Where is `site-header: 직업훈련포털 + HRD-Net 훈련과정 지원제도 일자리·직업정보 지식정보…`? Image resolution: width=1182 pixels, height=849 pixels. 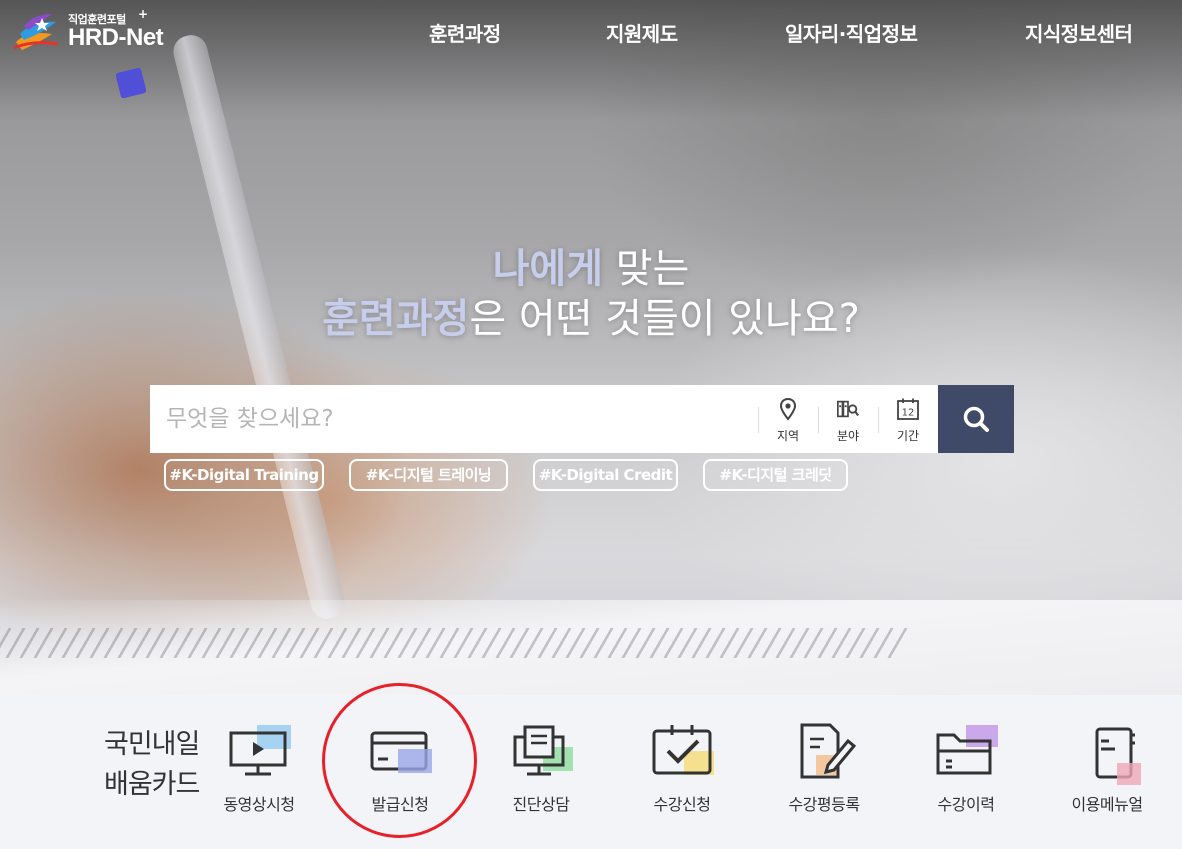
site-header: 직업훈련포털 + HRD-Net 훈련과정 지원제도 일자리·직업정보 지식정보… is located at coordinates (591, 32).